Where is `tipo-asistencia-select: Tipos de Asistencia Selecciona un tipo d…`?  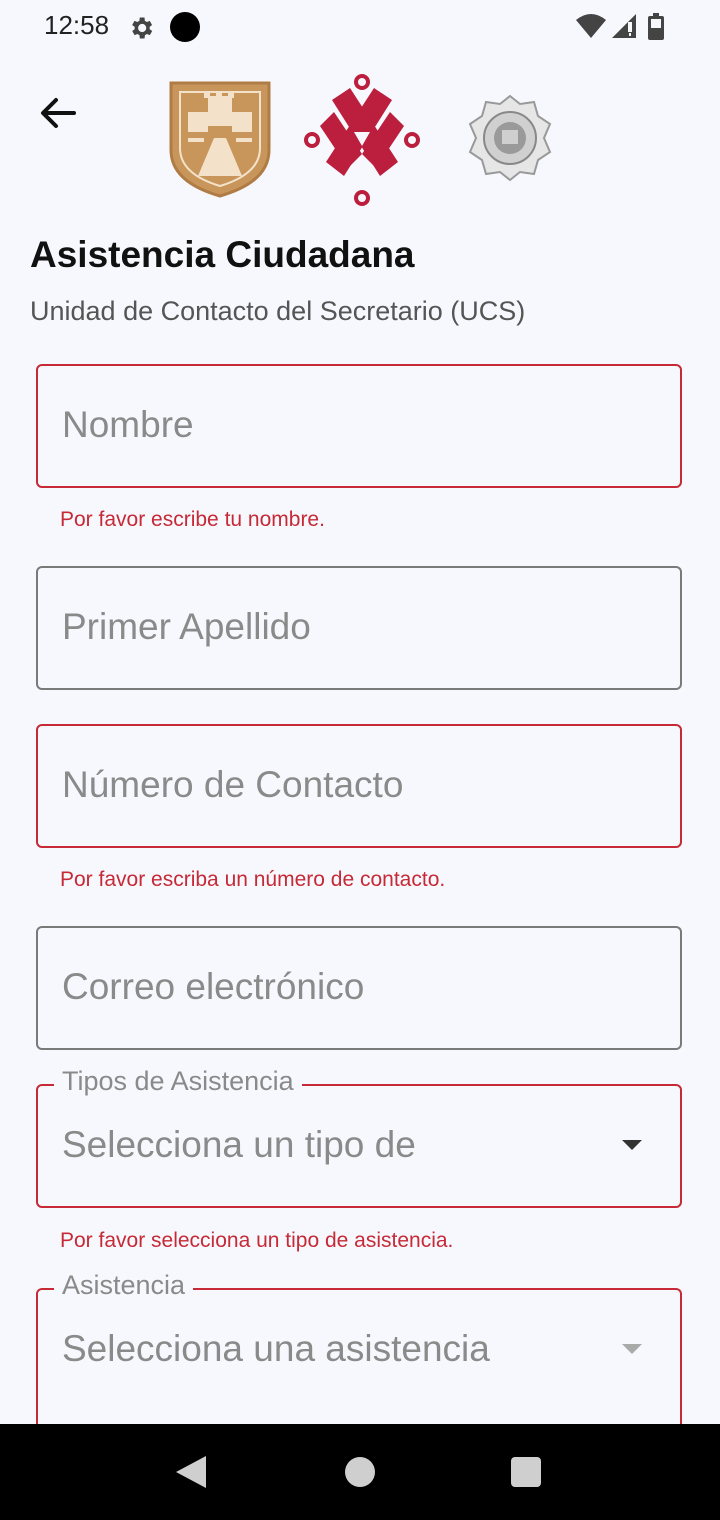 tipo-asistencia-select: Tipos de Asistencia Selecciona un tipo d… is located at coordinates (359, 1137).